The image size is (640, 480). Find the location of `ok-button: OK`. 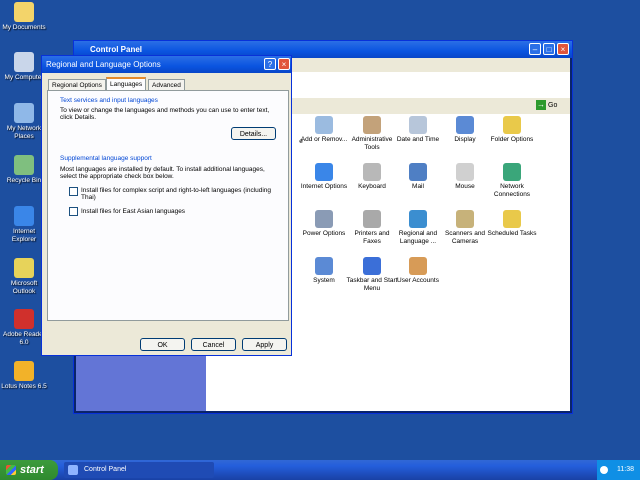

ok-button: OK is located at coordinates (162, 344).